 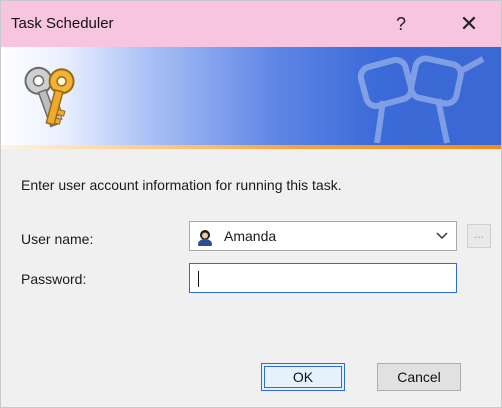 I want to click on user-name-value: Amanda, so click(x=250, y=236).